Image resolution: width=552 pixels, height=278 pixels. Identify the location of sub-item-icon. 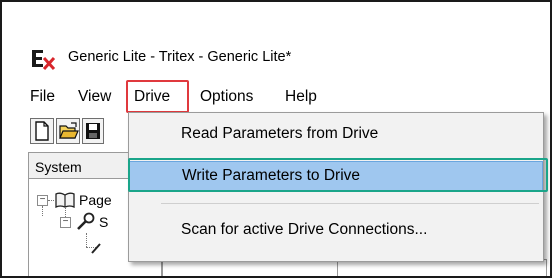
(96, 248).